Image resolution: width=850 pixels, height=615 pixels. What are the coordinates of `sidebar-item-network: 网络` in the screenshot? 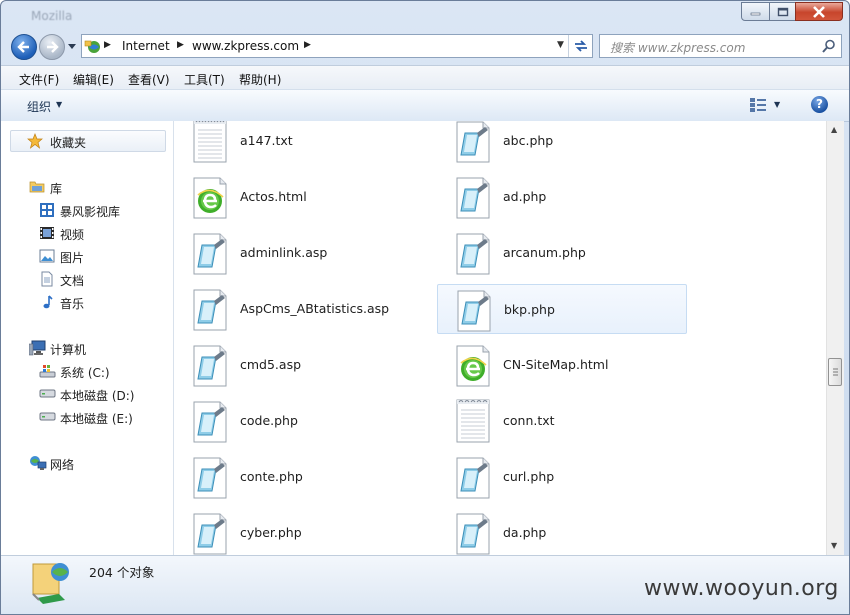 It's located at (62, 464).